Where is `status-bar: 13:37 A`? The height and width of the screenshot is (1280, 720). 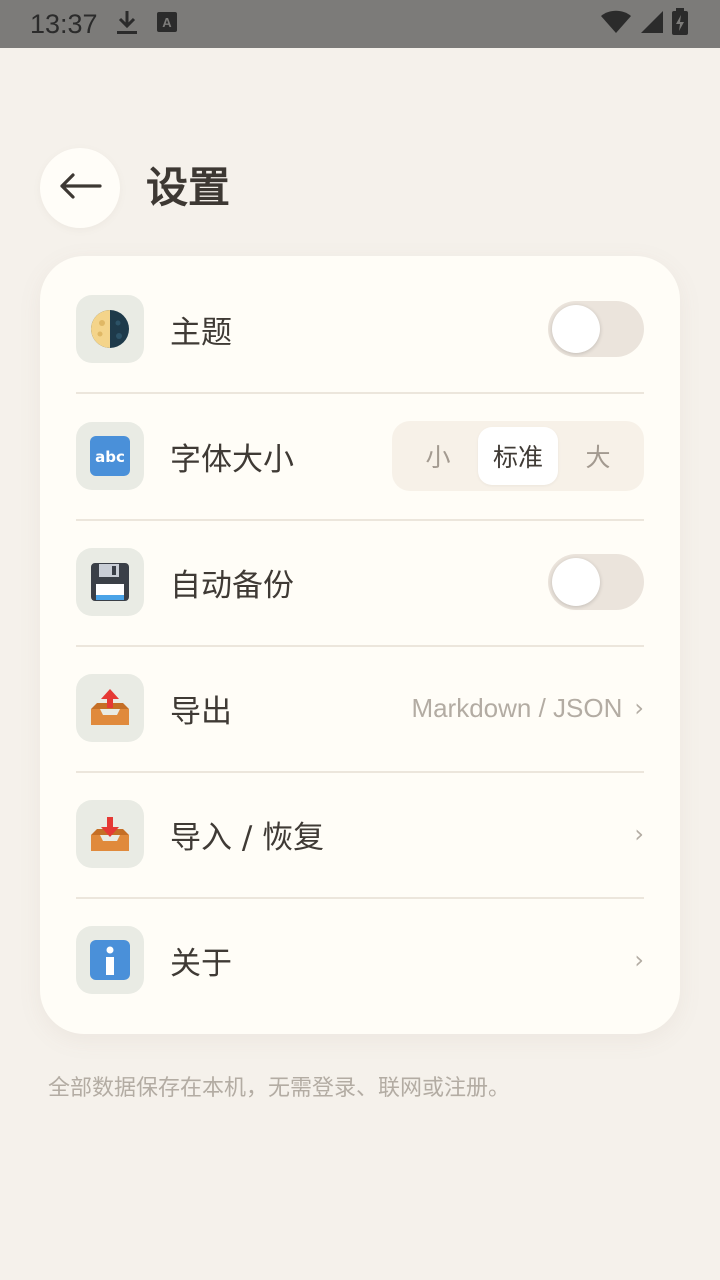 status-bar: 13:37 A is located at coordinates (360, 24).